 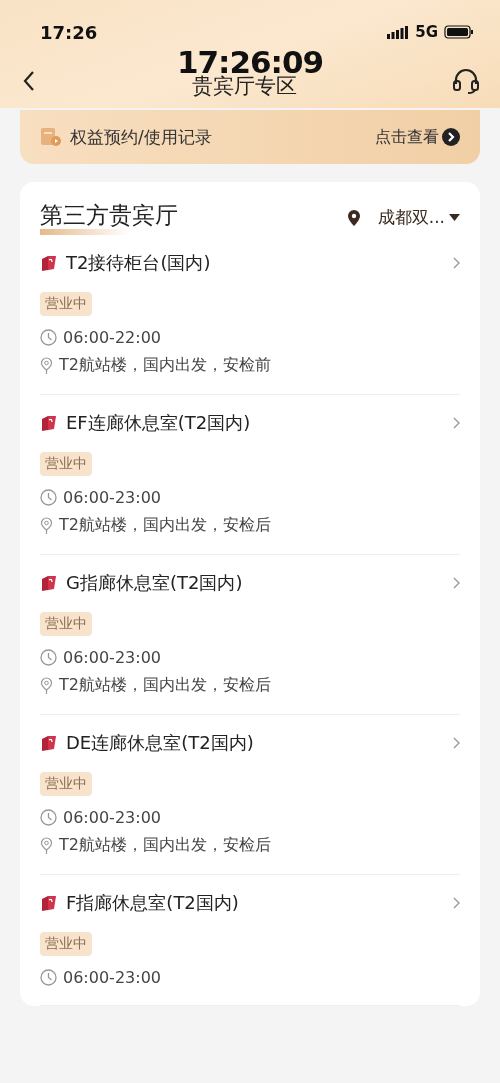 I want to click on lounge-name: G指廊休息室(T2国内), so click(x=154, y=583).